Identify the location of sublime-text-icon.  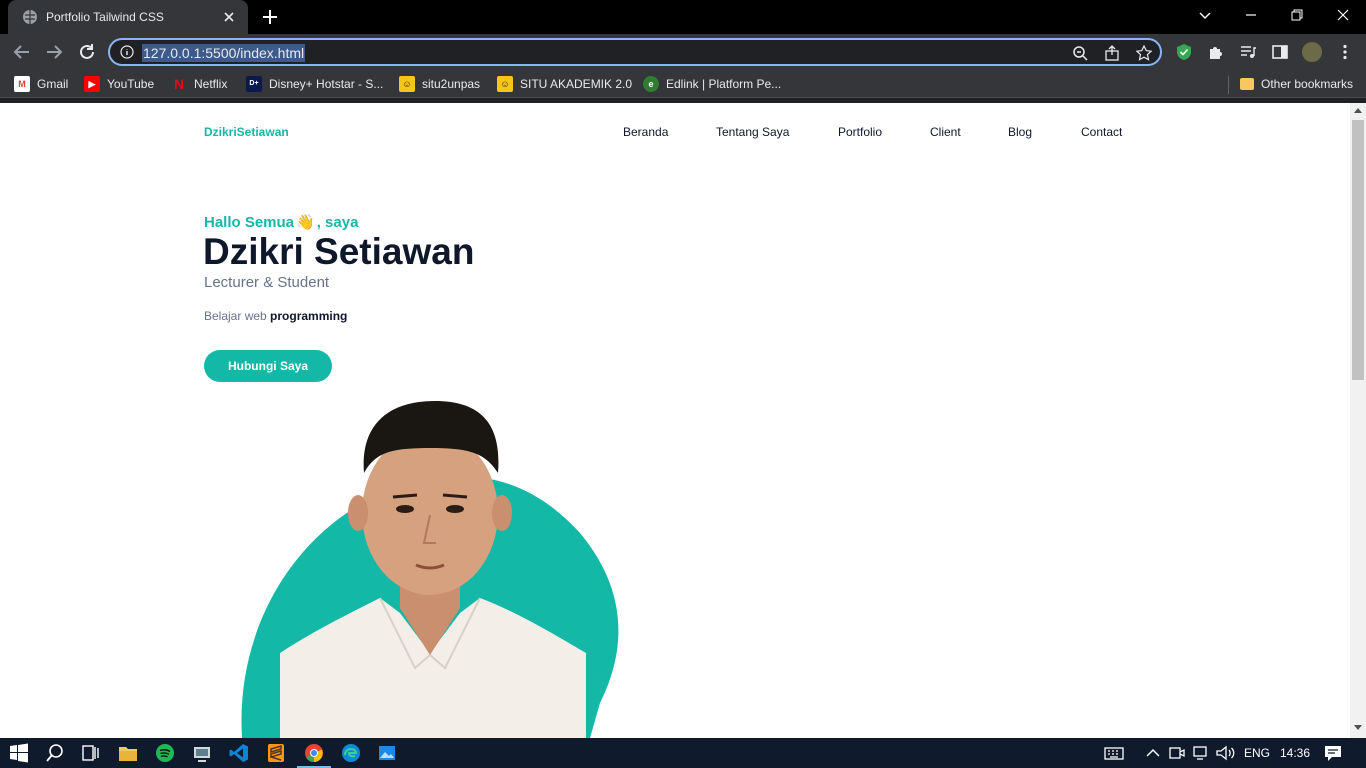
(276, 753).